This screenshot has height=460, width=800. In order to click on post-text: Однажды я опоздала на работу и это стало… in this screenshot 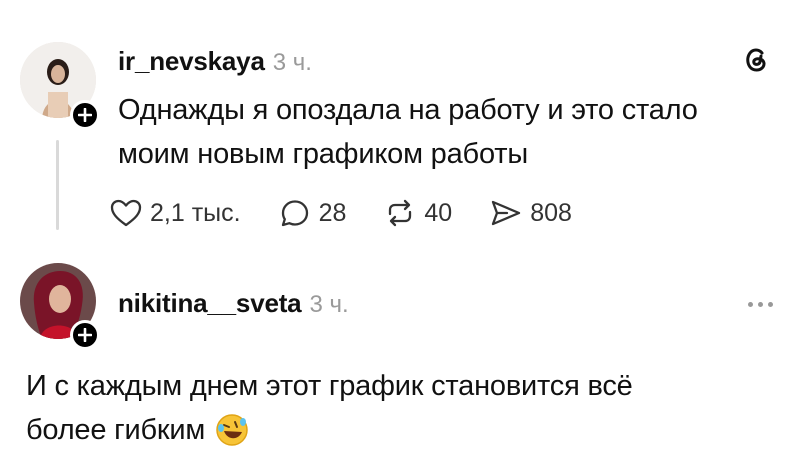, I will do `click(408, 132)`.